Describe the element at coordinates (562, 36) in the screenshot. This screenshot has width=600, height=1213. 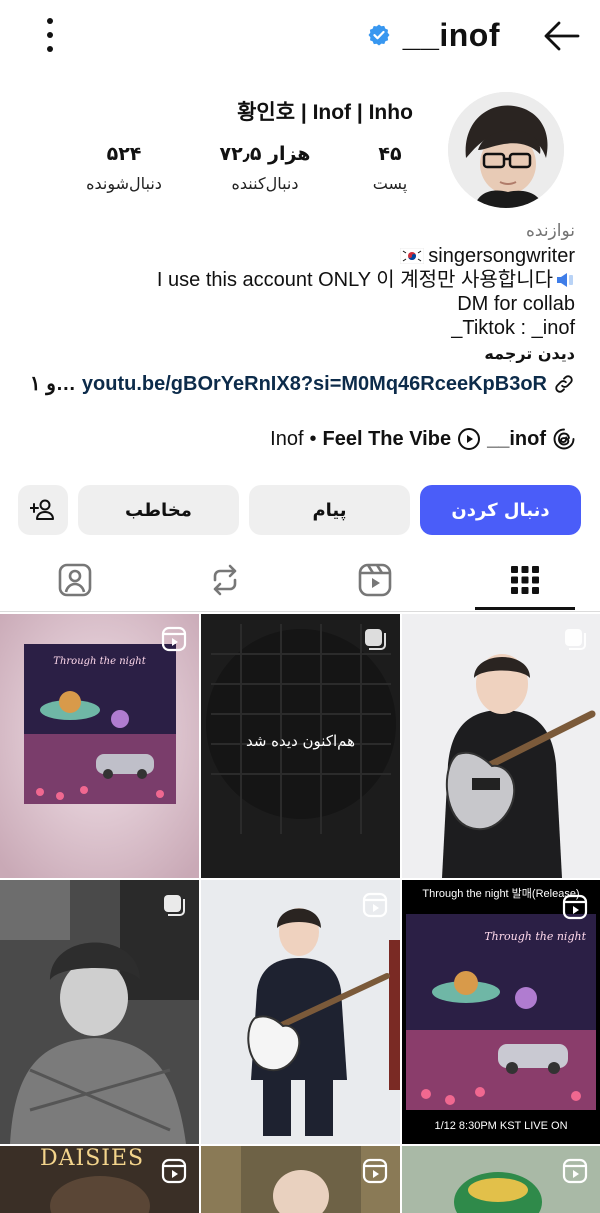
I see `back-arrow-icon` at that location.